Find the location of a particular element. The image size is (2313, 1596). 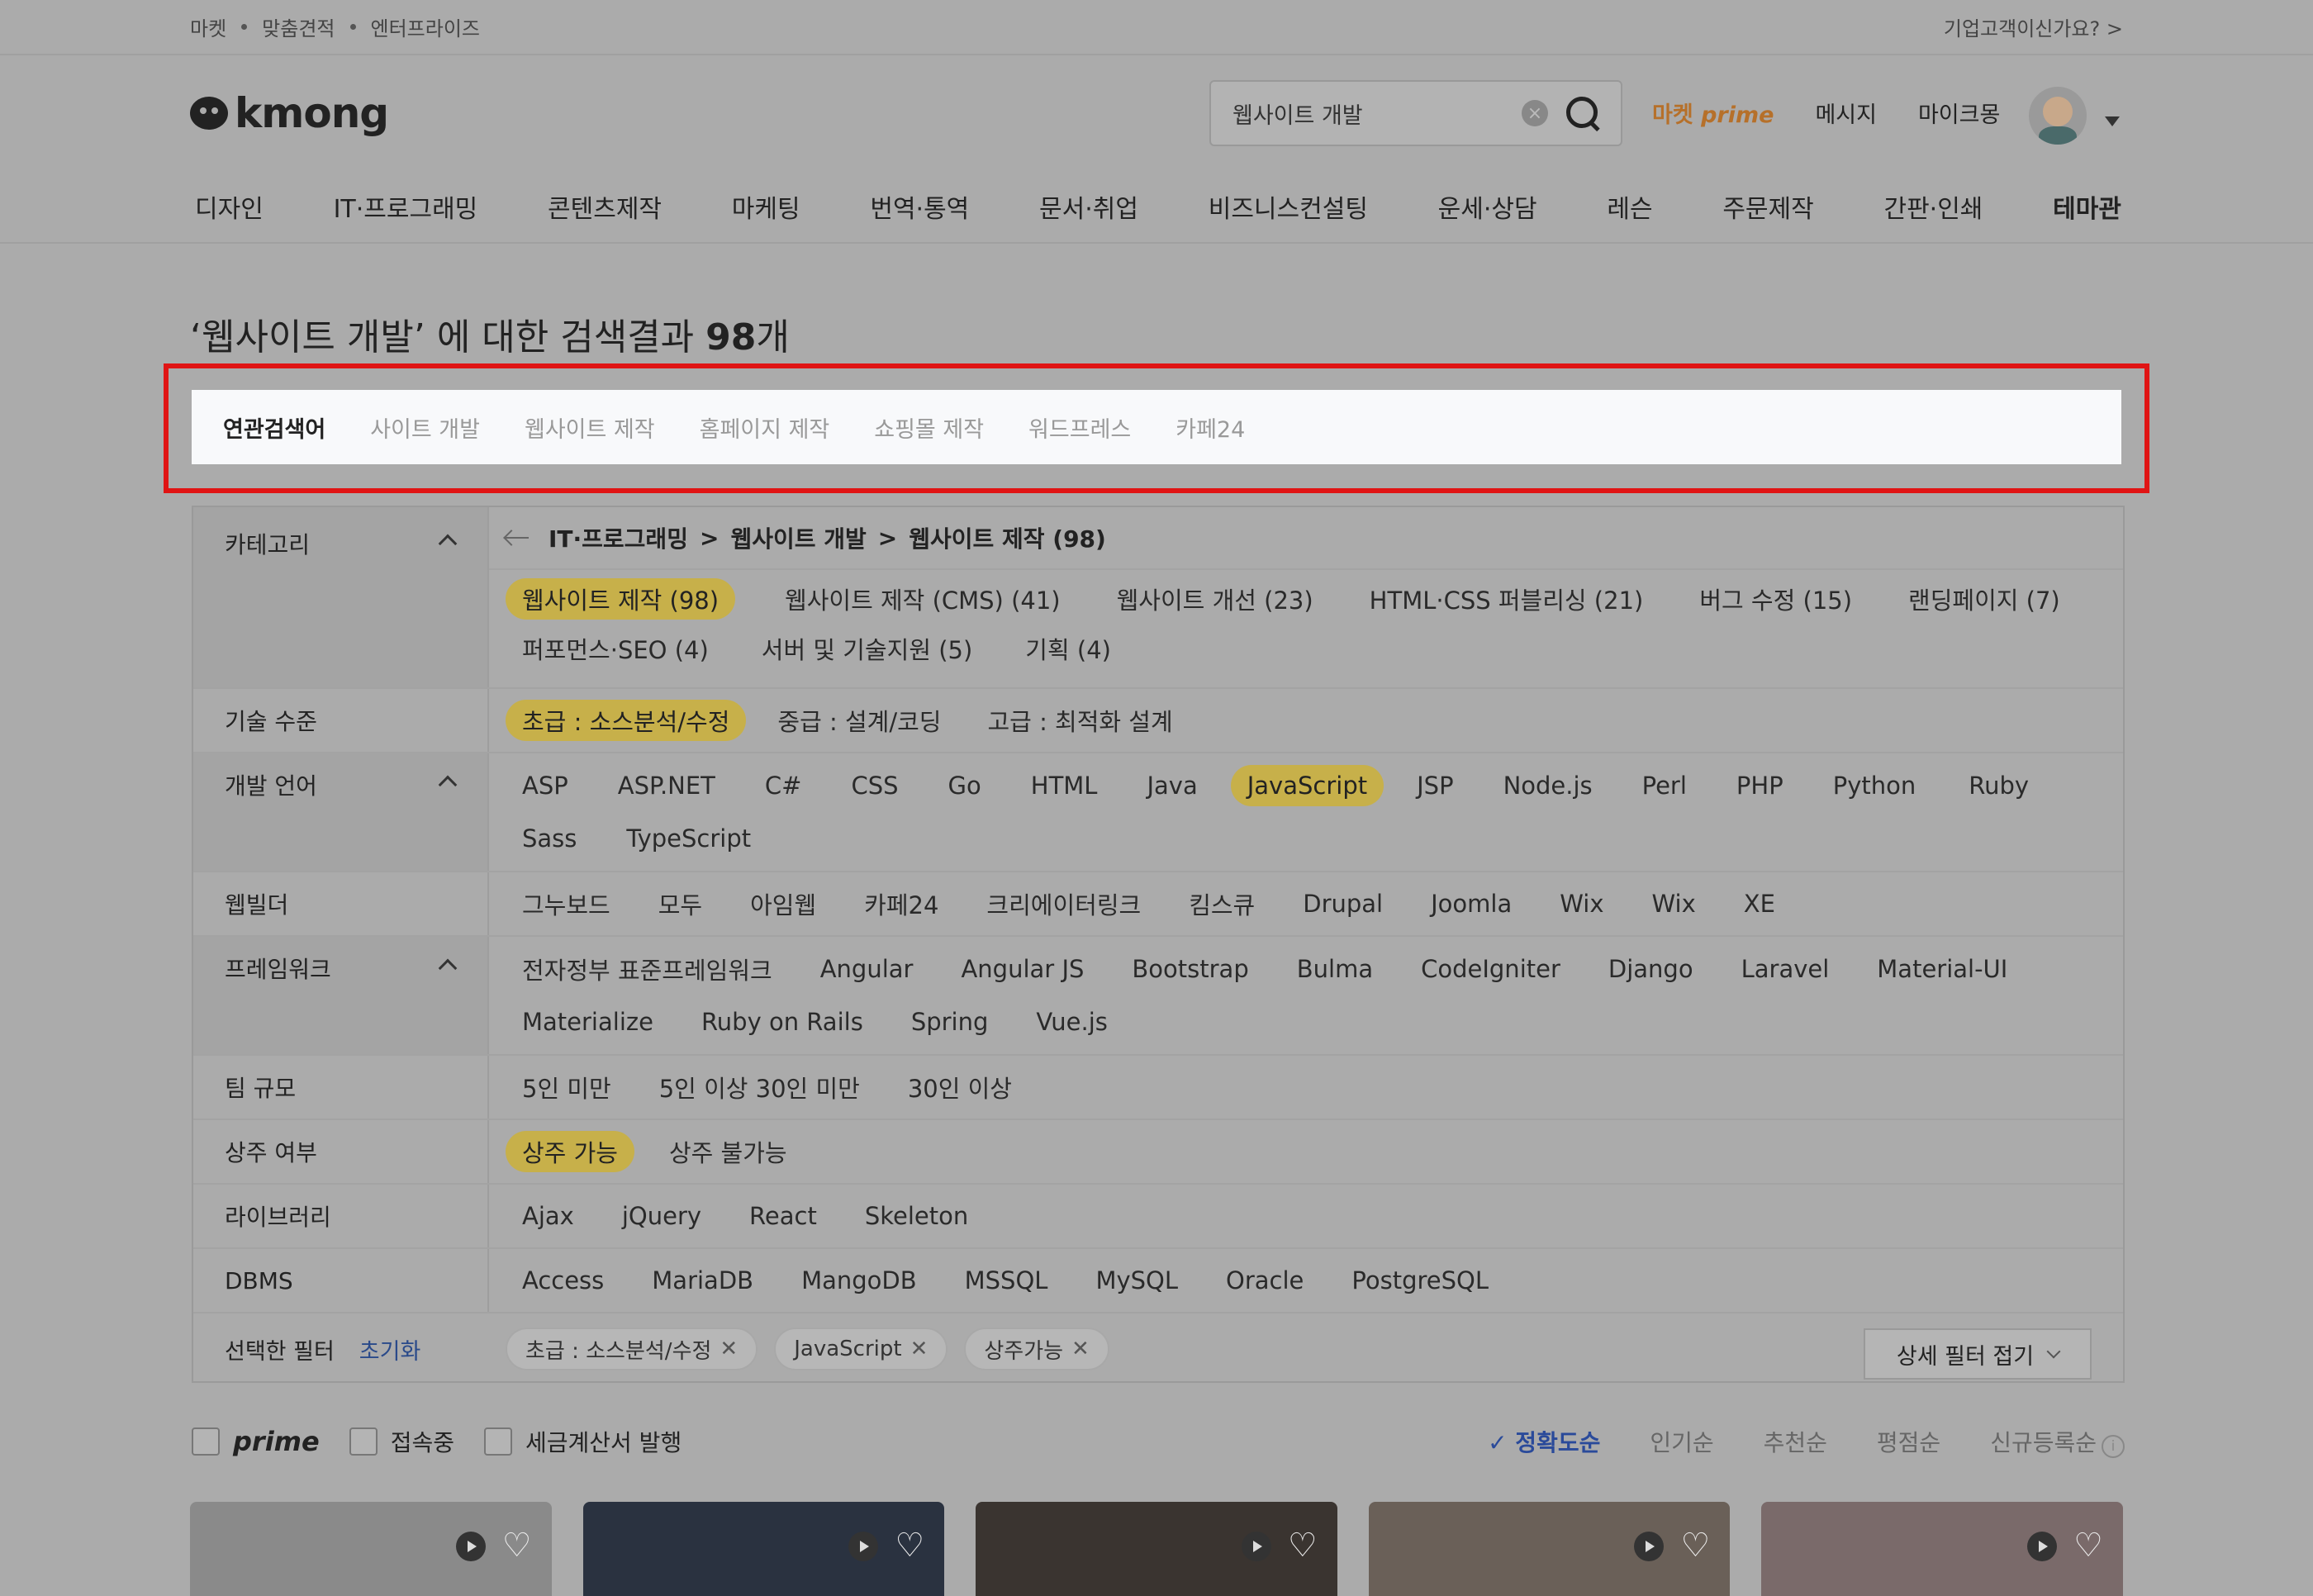

filter-chip: CodeIgniter is located at coordinates (1490, 969).